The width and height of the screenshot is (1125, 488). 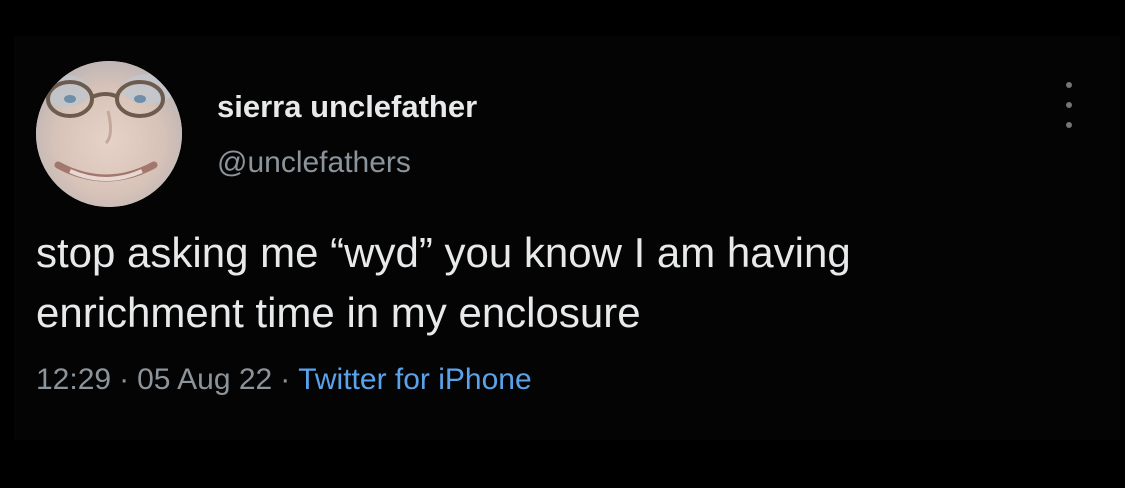 What do you see at coordinates (414, 379) in the screenshot?
I see `tweet-source-link: Twitter for iPhone` at bounding box center [414, 379].